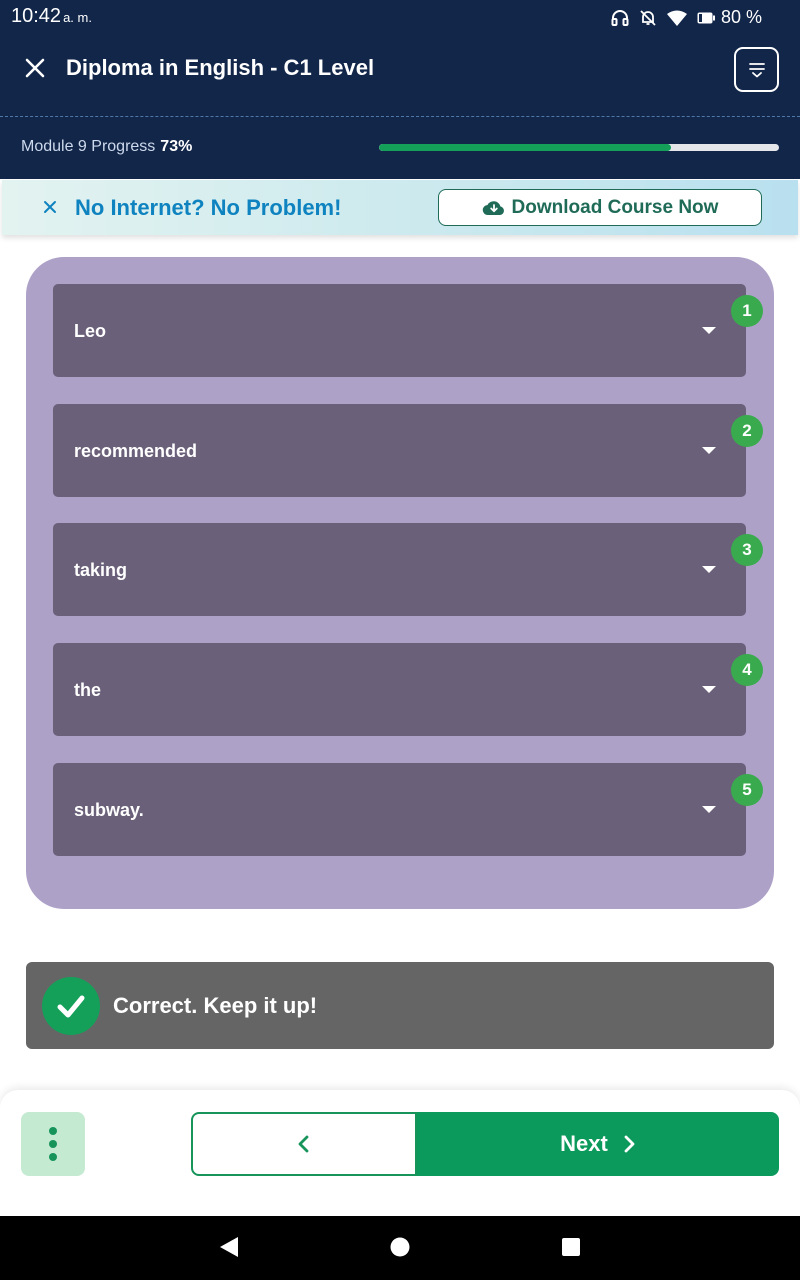 The height and width of the screenshot is (1280, 800). I want to click on answer-dropdown-5: subway. 5, so click(408, 809).